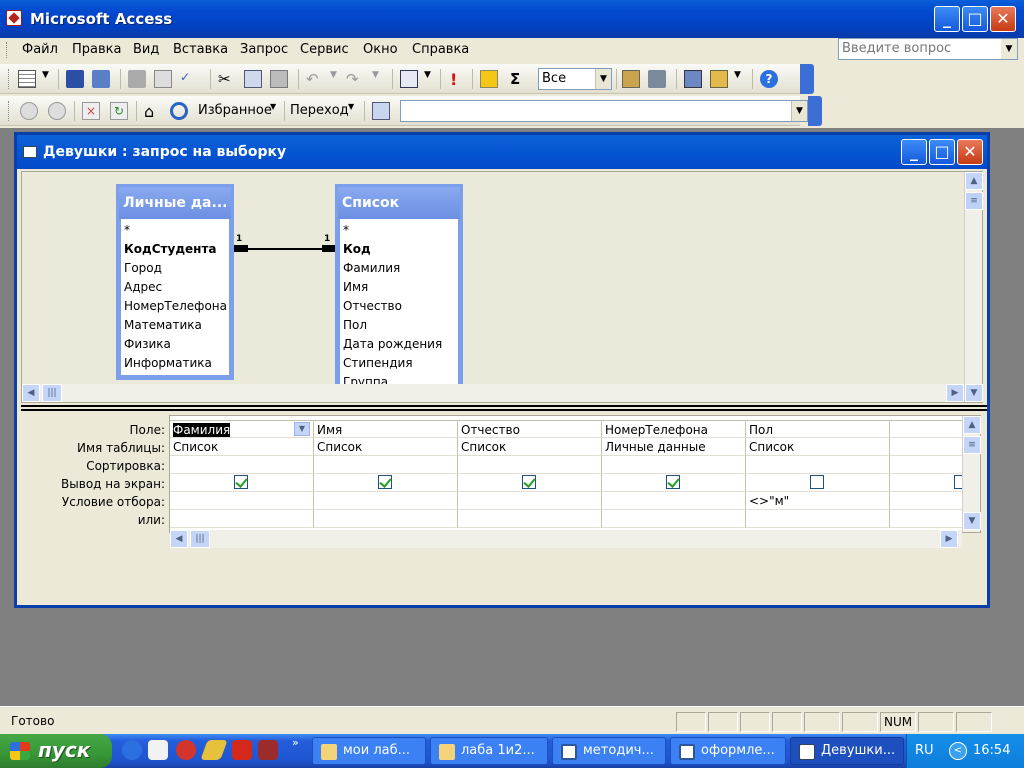 The height and width of the screenshot is (768, 1024). Describe the element at coordinates (57, 111) in the screenshot. I see `forward-icon` at that location.